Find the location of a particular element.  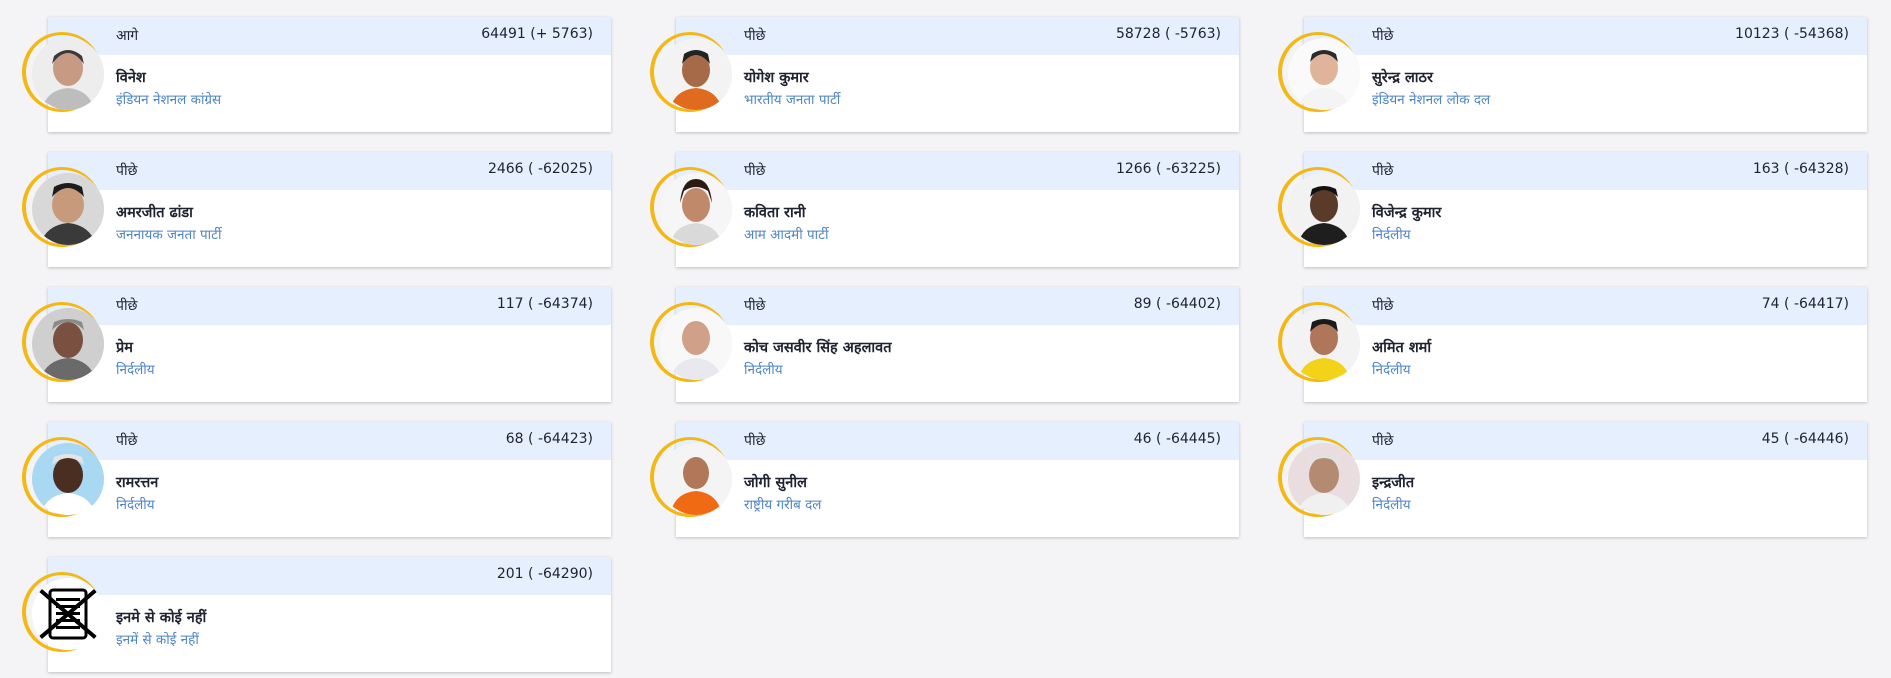

vote-count: 68 ( -64423) is located at coordinates (549, 439).